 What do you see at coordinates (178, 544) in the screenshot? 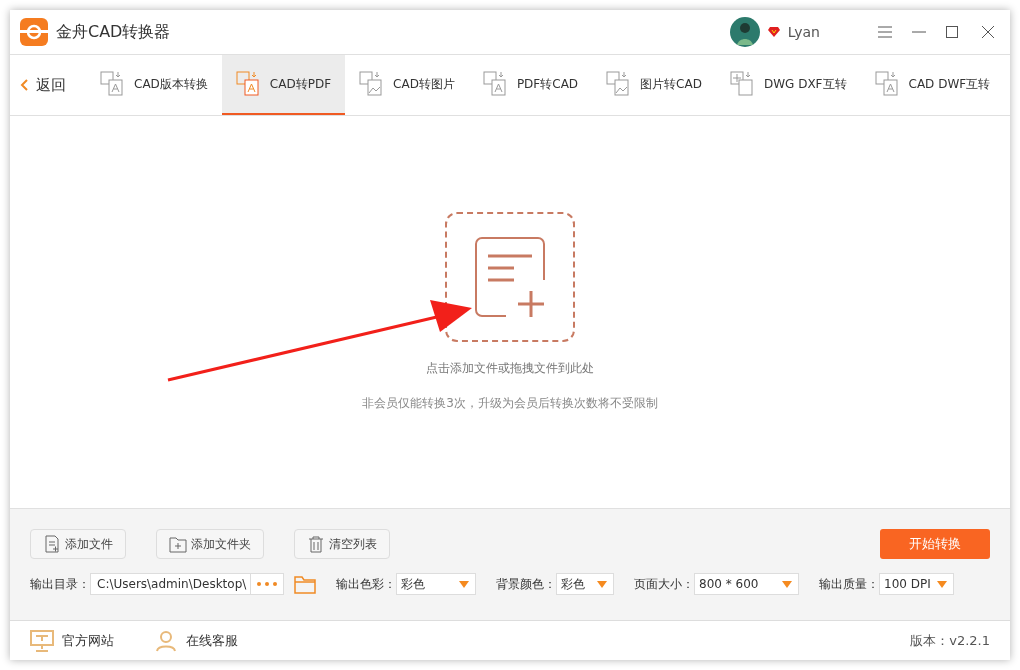
I see `folder-add-icon` at bounding box center [178, 544].